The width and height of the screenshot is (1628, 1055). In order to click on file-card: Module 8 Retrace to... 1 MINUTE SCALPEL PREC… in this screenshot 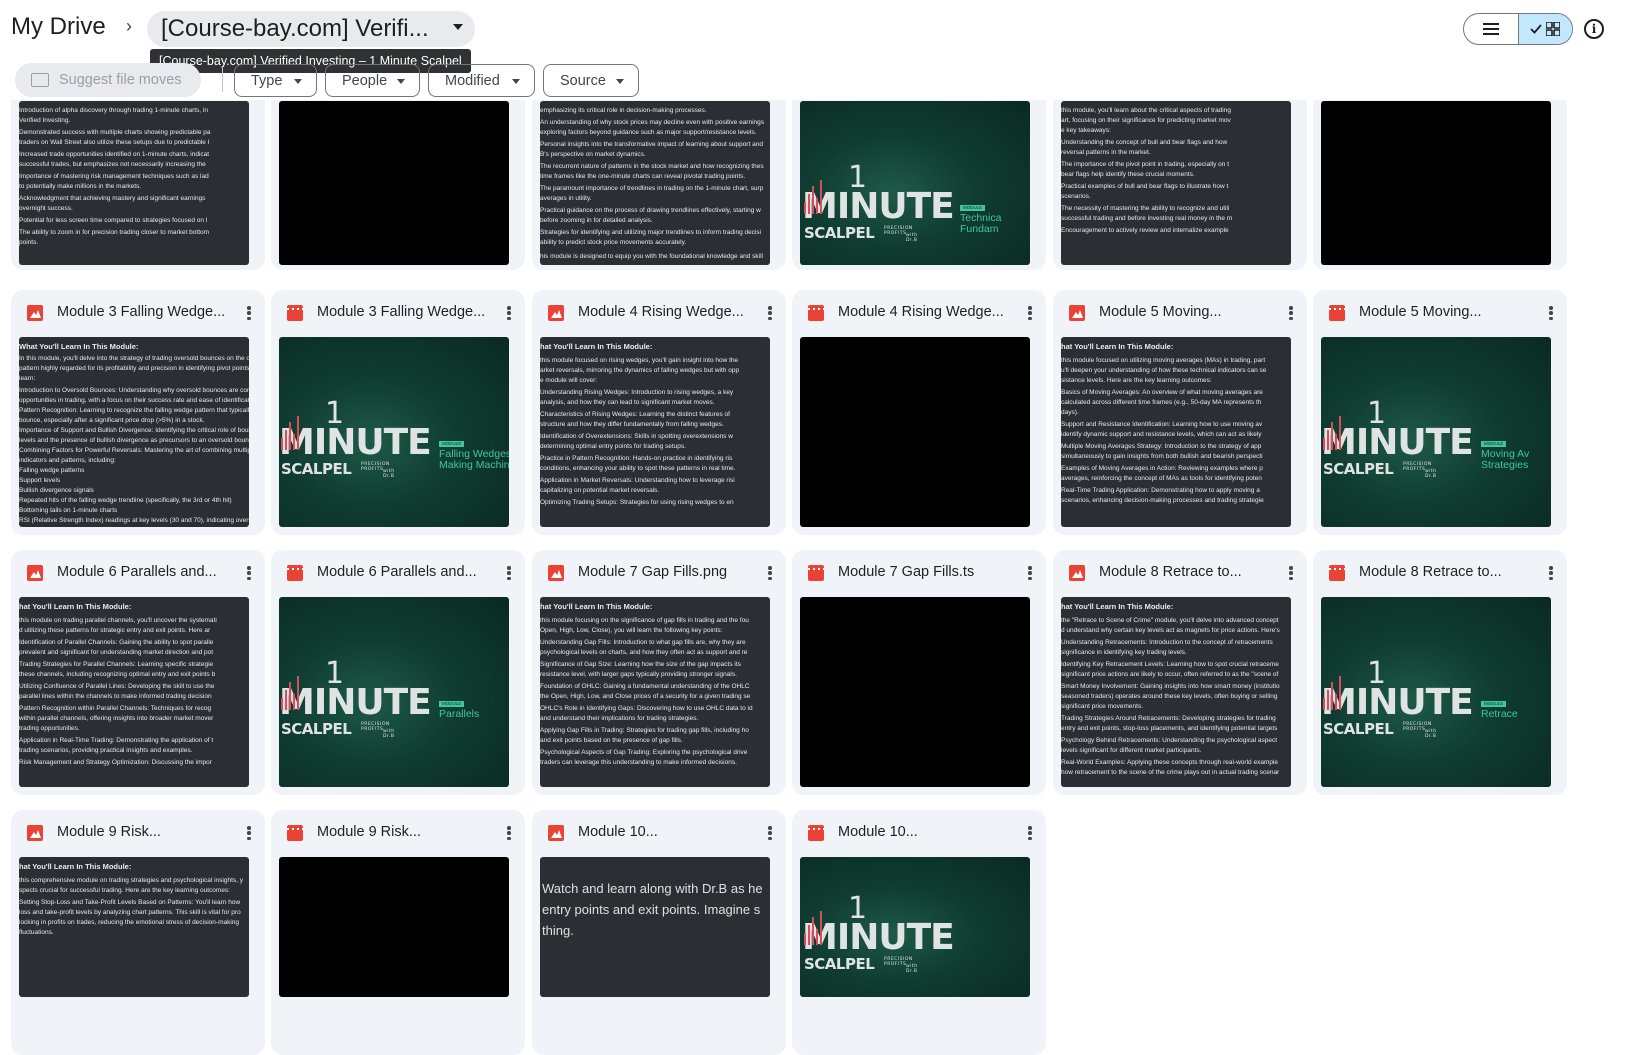, I will do `click(1440, 672)`.